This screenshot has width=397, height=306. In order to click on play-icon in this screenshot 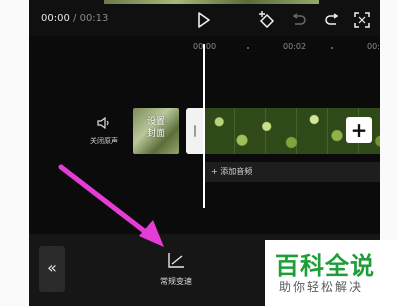, I will do `click(204, 20)`.